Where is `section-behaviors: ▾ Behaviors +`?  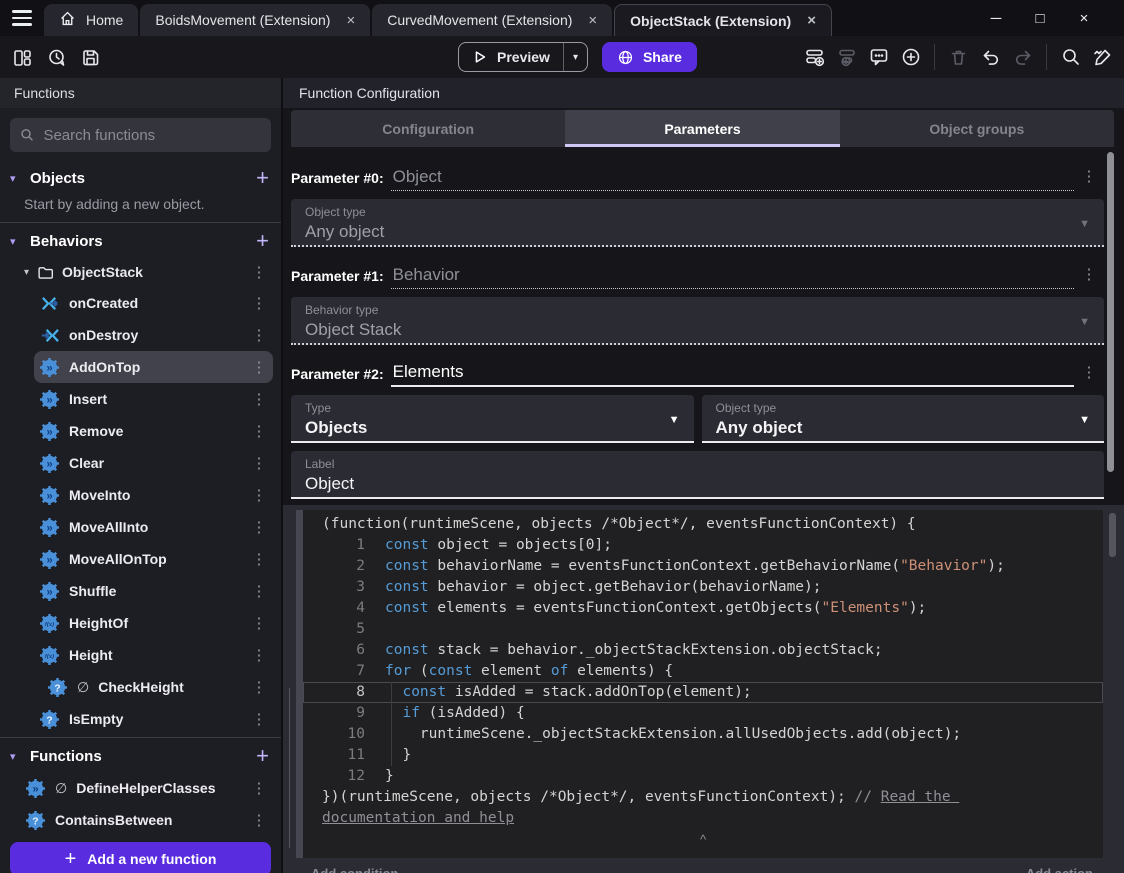
section-behaviors: ▾ Behaviors + is located at coordinates (140, 241).